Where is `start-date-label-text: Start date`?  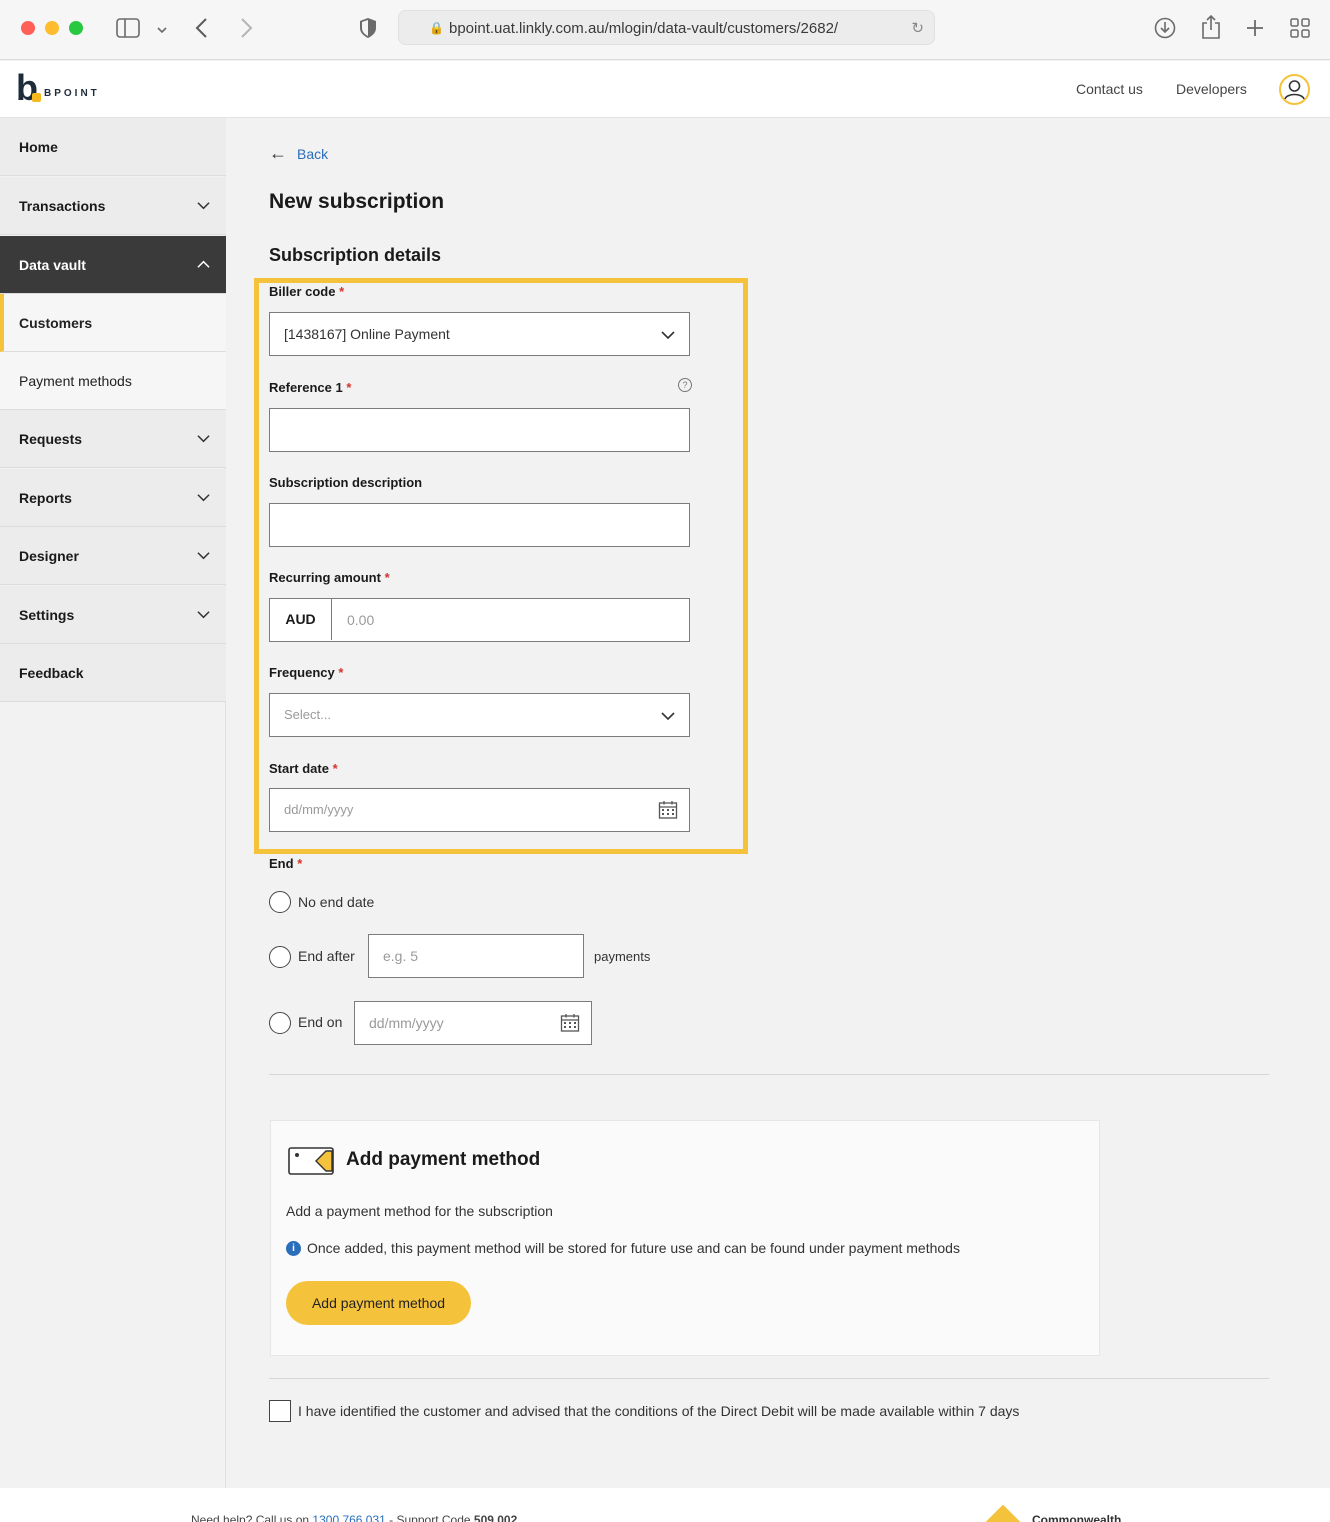 start-date-label-text: Start date is located at coordinates (299, 768).